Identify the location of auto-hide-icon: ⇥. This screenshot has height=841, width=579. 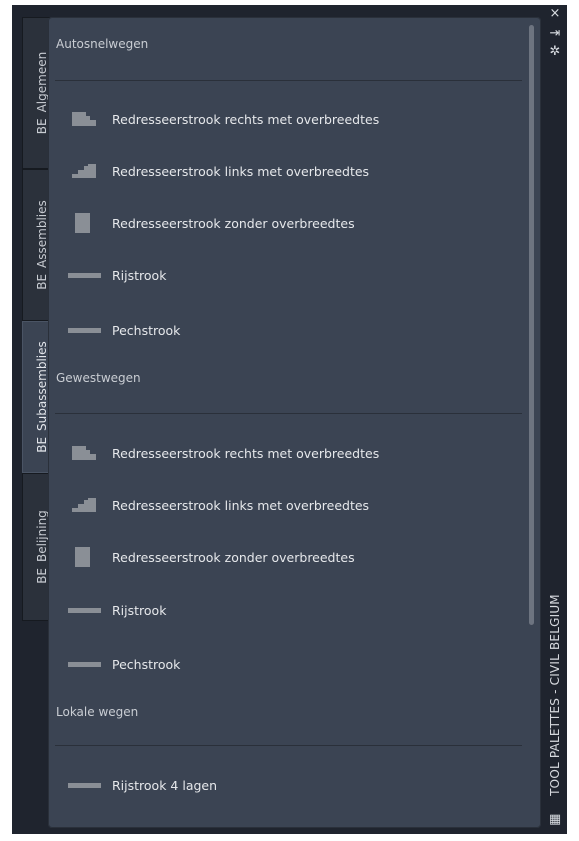
(555, 34).